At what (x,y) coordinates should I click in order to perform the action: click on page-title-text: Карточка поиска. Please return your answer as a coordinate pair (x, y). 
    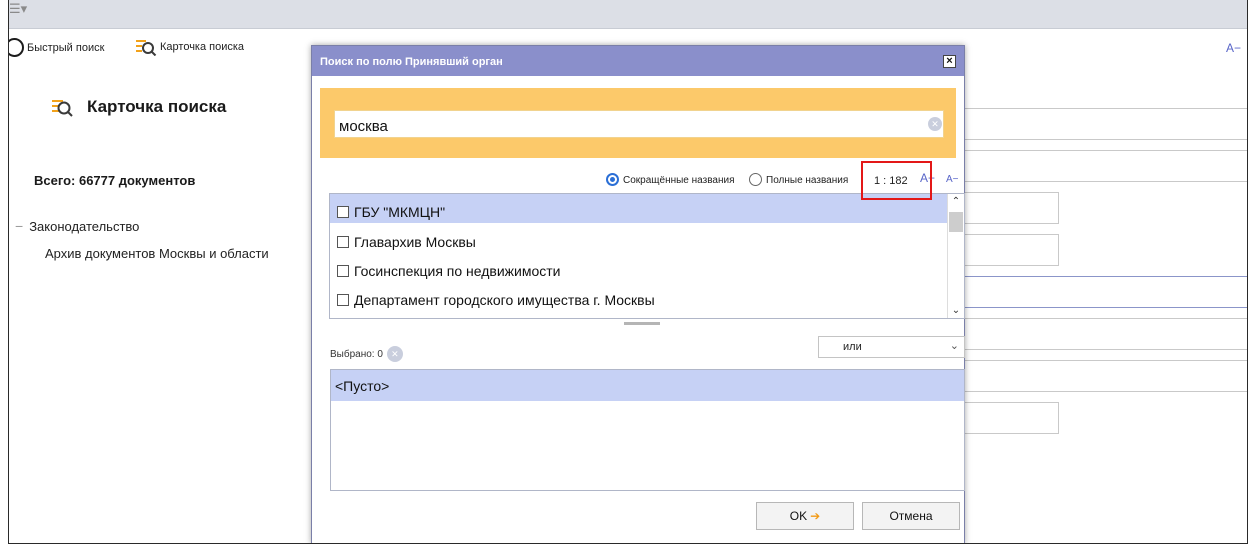
    Looking at the image, I should click on (157, 106).